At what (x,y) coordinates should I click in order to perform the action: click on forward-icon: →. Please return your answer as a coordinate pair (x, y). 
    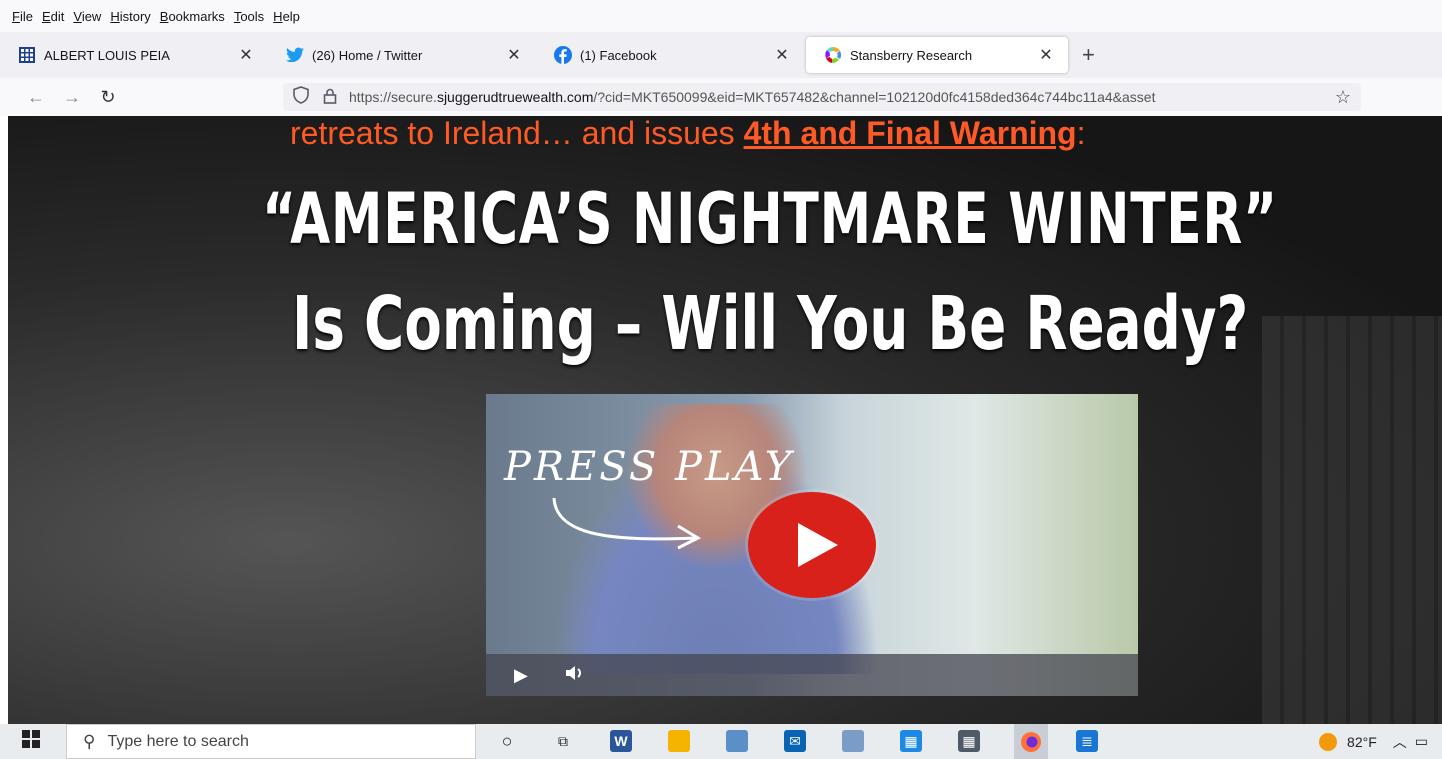
    Looking at the image, I should click on (72, 97).